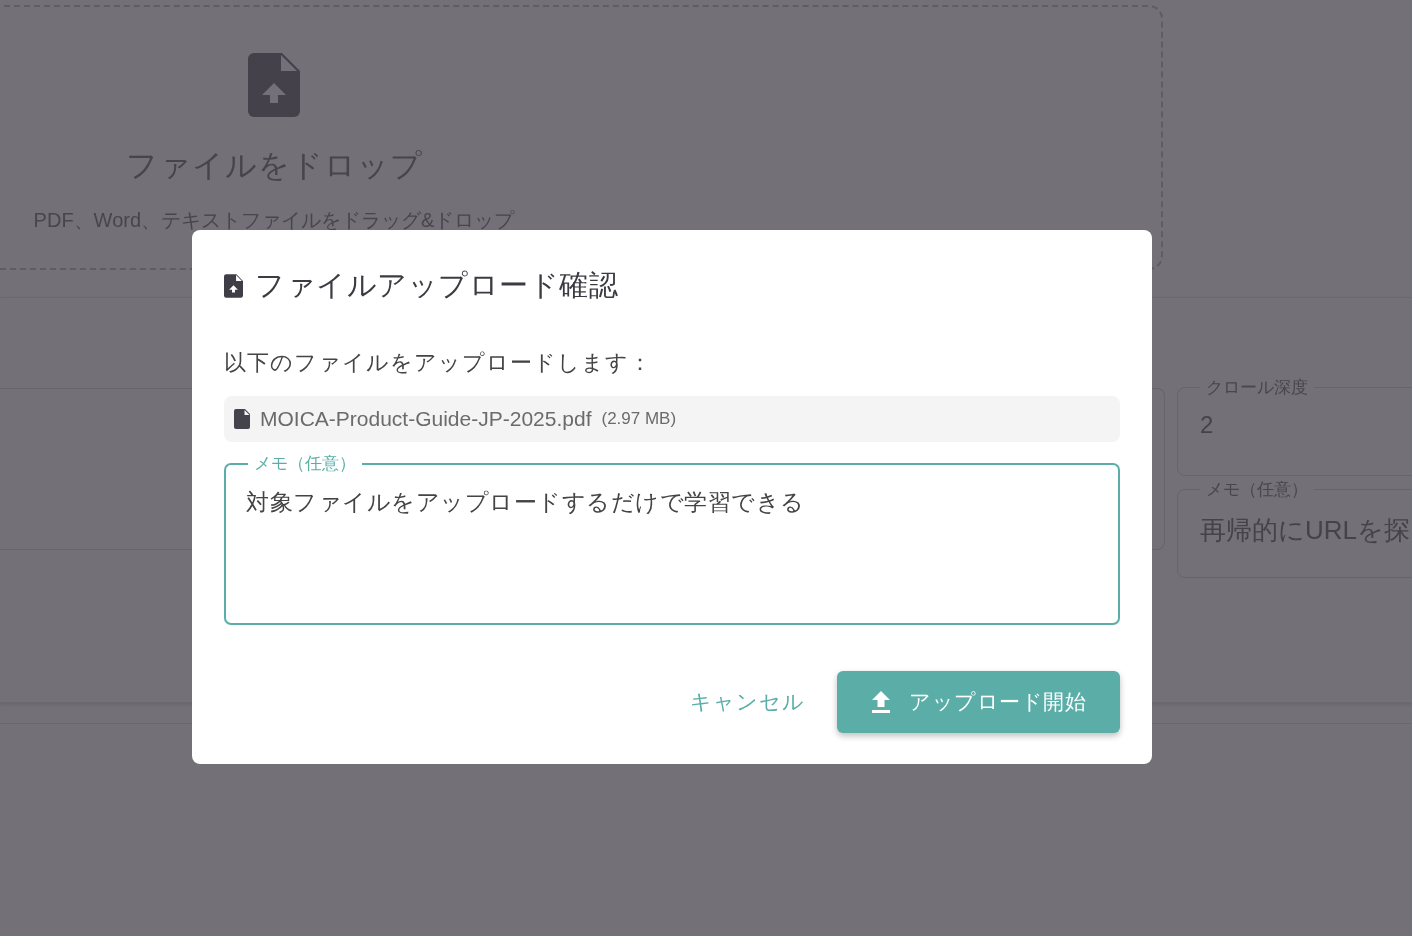 This screenshot has width=1412, height=936. I want to click on dialog-title: ファイルアップロード確認, so click(436, 285).